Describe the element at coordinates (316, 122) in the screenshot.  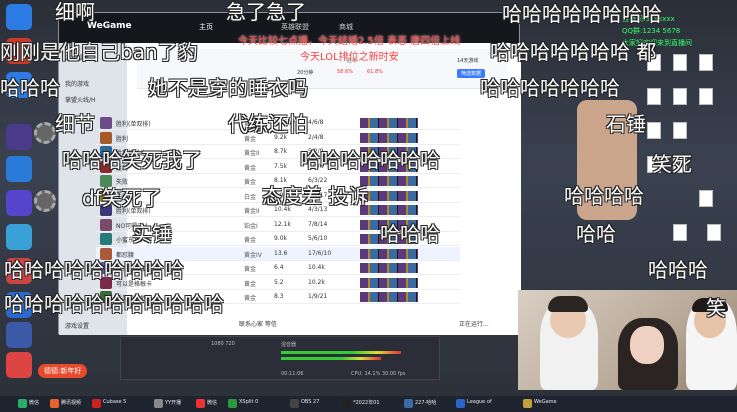
I see `match-score: 4/6/8` at that location.